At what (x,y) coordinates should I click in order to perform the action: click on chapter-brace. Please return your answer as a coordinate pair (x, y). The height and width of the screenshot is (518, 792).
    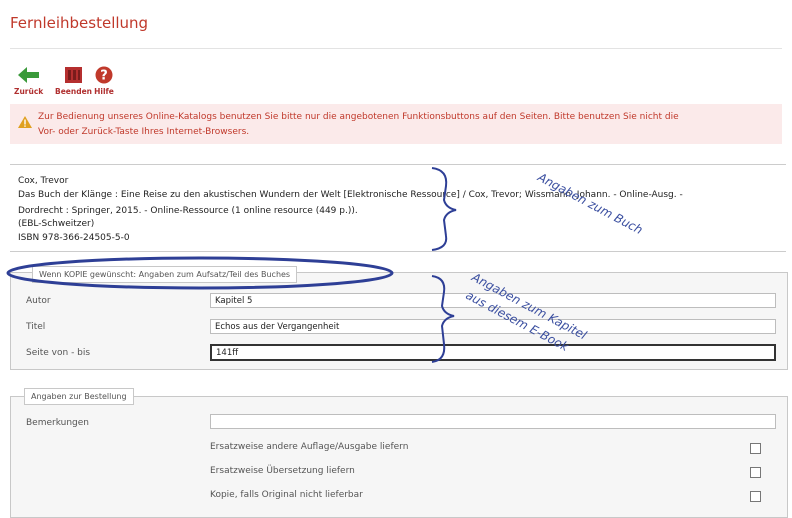
    Looking at the image, I should click on (443, 319).